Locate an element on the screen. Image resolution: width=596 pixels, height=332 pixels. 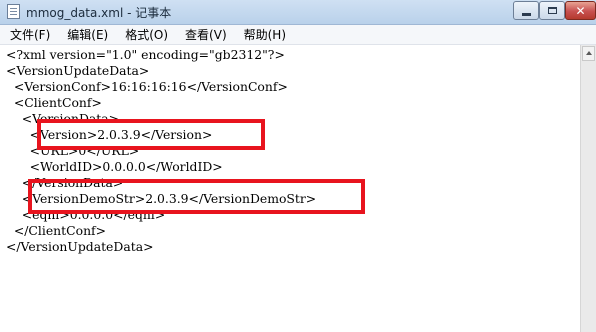
menu-view: 查看(V) is located at coordinates (204, 34).